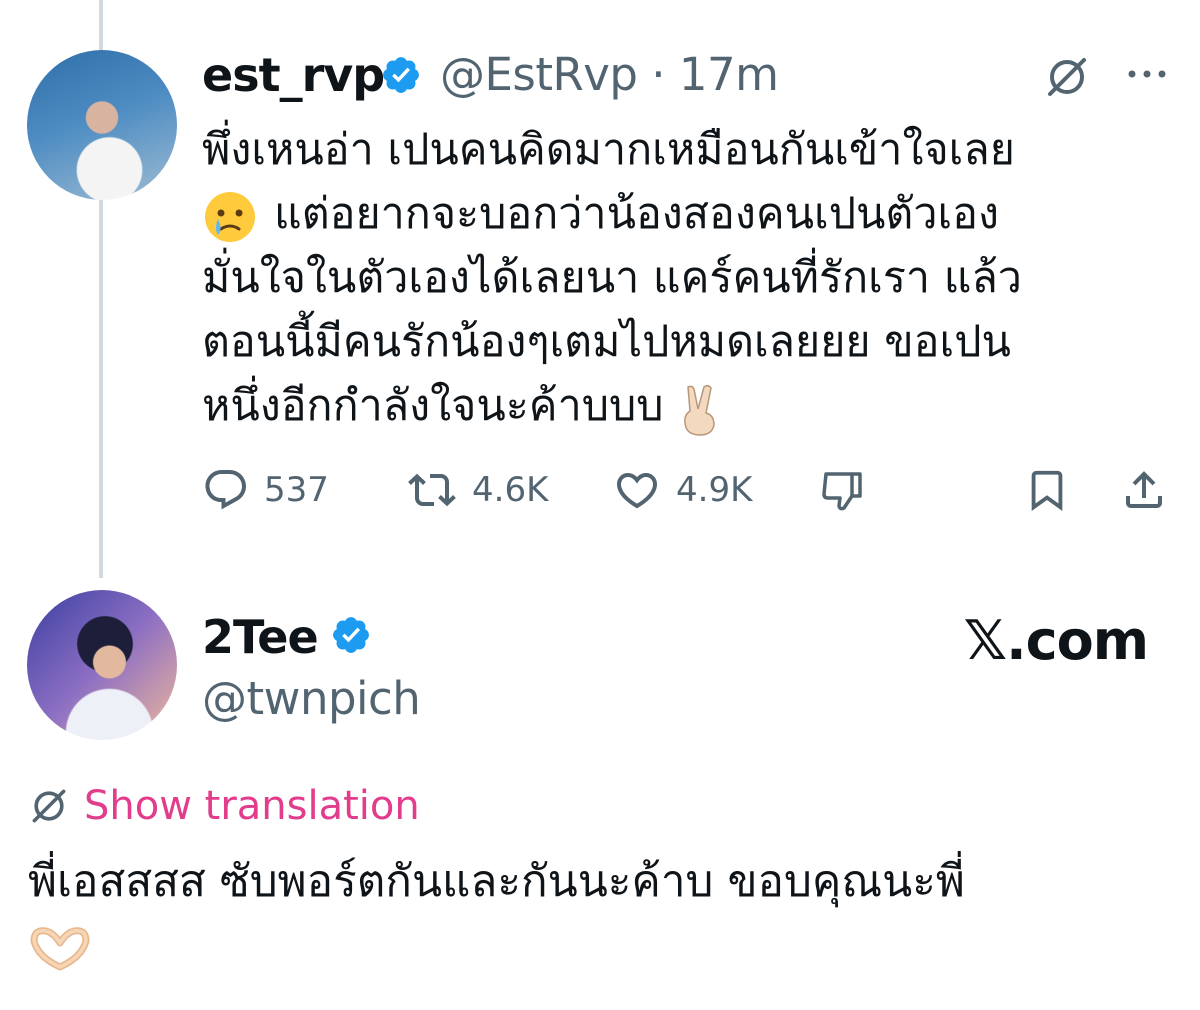  I want to click on tweet-text-line: หนึ่งอีกกำลังใจนะค้าบบบ, so click(433, 406).